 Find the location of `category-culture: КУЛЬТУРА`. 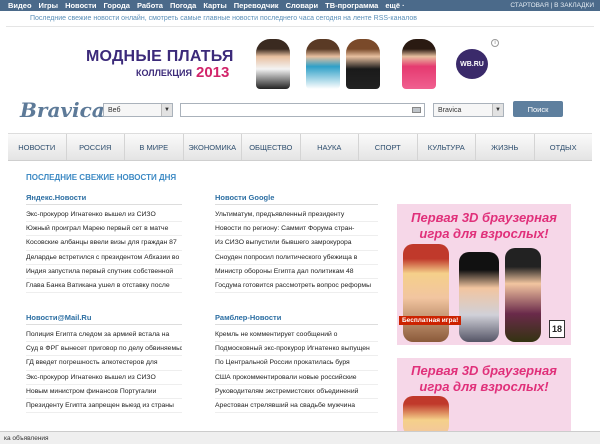

category-culture: КУЛЬТУРА is located at coordinates (447, 147).